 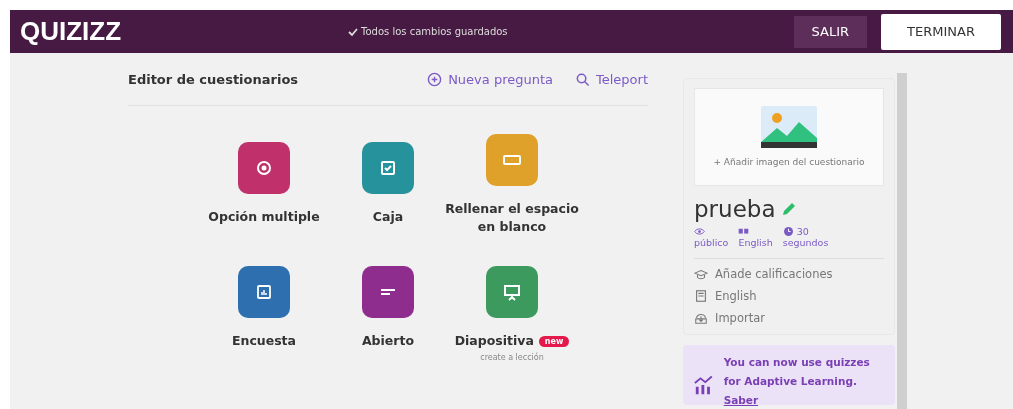 I want to click on scrollbar, so click(x=902, y=241).